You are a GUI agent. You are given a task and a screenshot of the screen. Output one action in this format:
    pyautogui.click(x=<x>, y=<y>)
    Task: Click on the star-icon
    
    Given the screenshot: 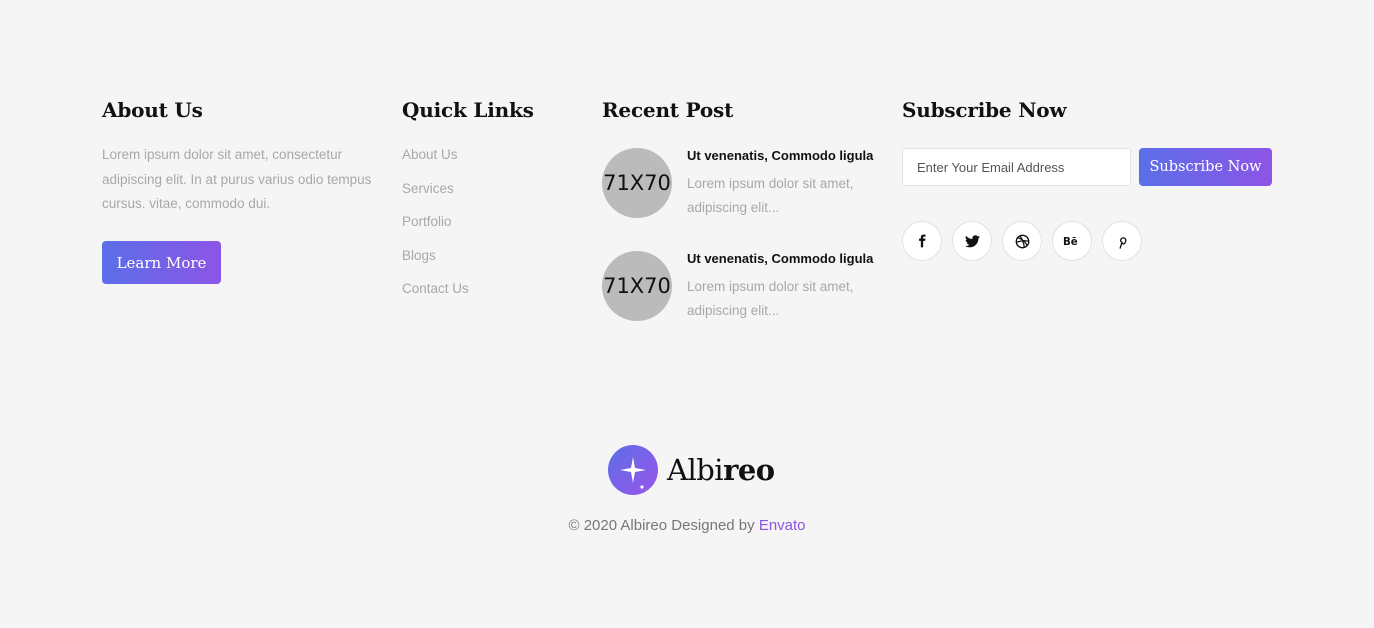 What is the action you would take?
    pyautogui.click(x=633, y=470)
    